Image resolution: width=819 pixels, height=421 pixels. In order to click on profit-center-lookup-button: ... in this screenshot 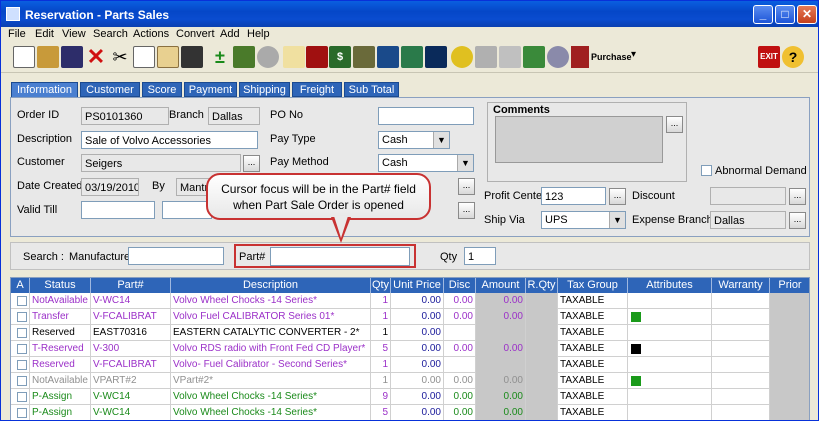, I will do `click(617, 196)`.